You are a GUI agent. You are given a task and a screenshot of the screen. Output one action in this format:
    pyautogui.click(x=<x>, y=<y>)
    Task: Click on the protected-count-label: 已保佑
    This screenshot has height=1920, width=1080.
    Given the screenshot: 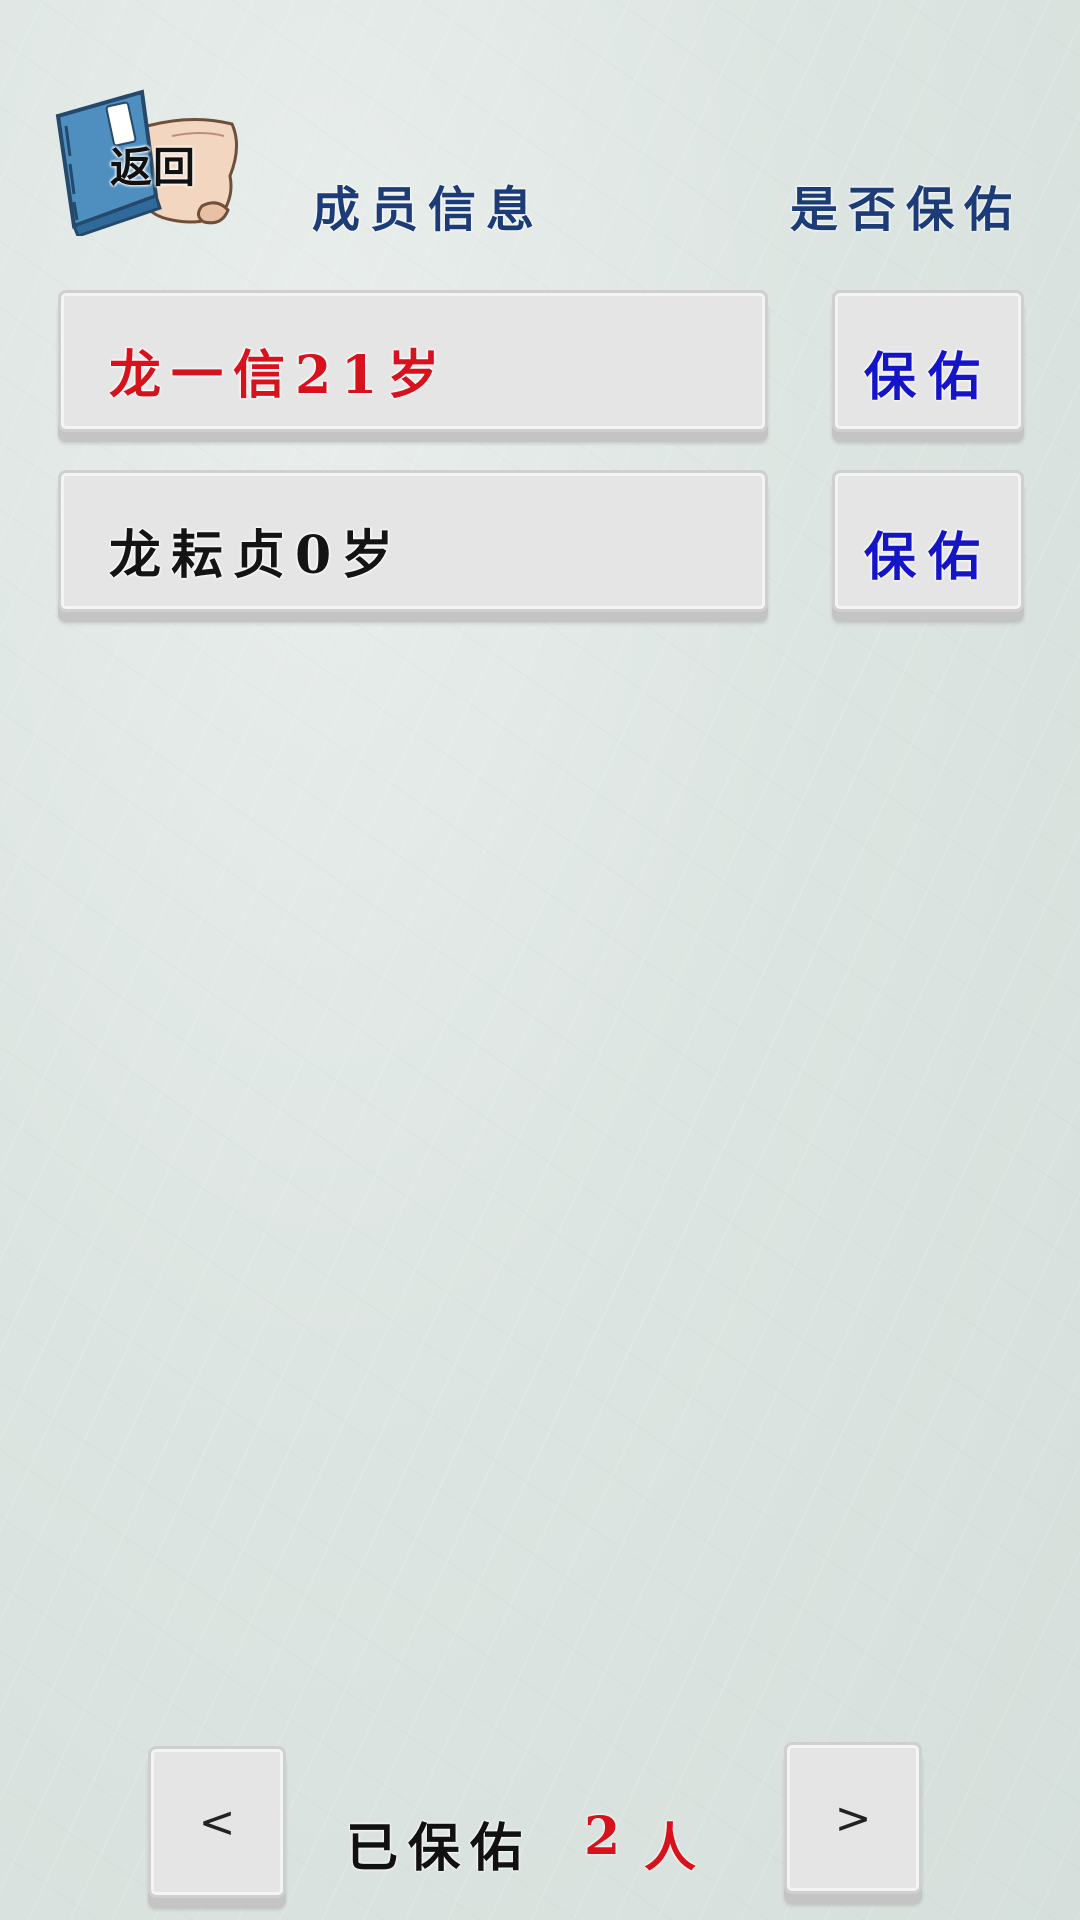 What is the action you would take?
    pyautogui.click(x=439, y=1848)
    